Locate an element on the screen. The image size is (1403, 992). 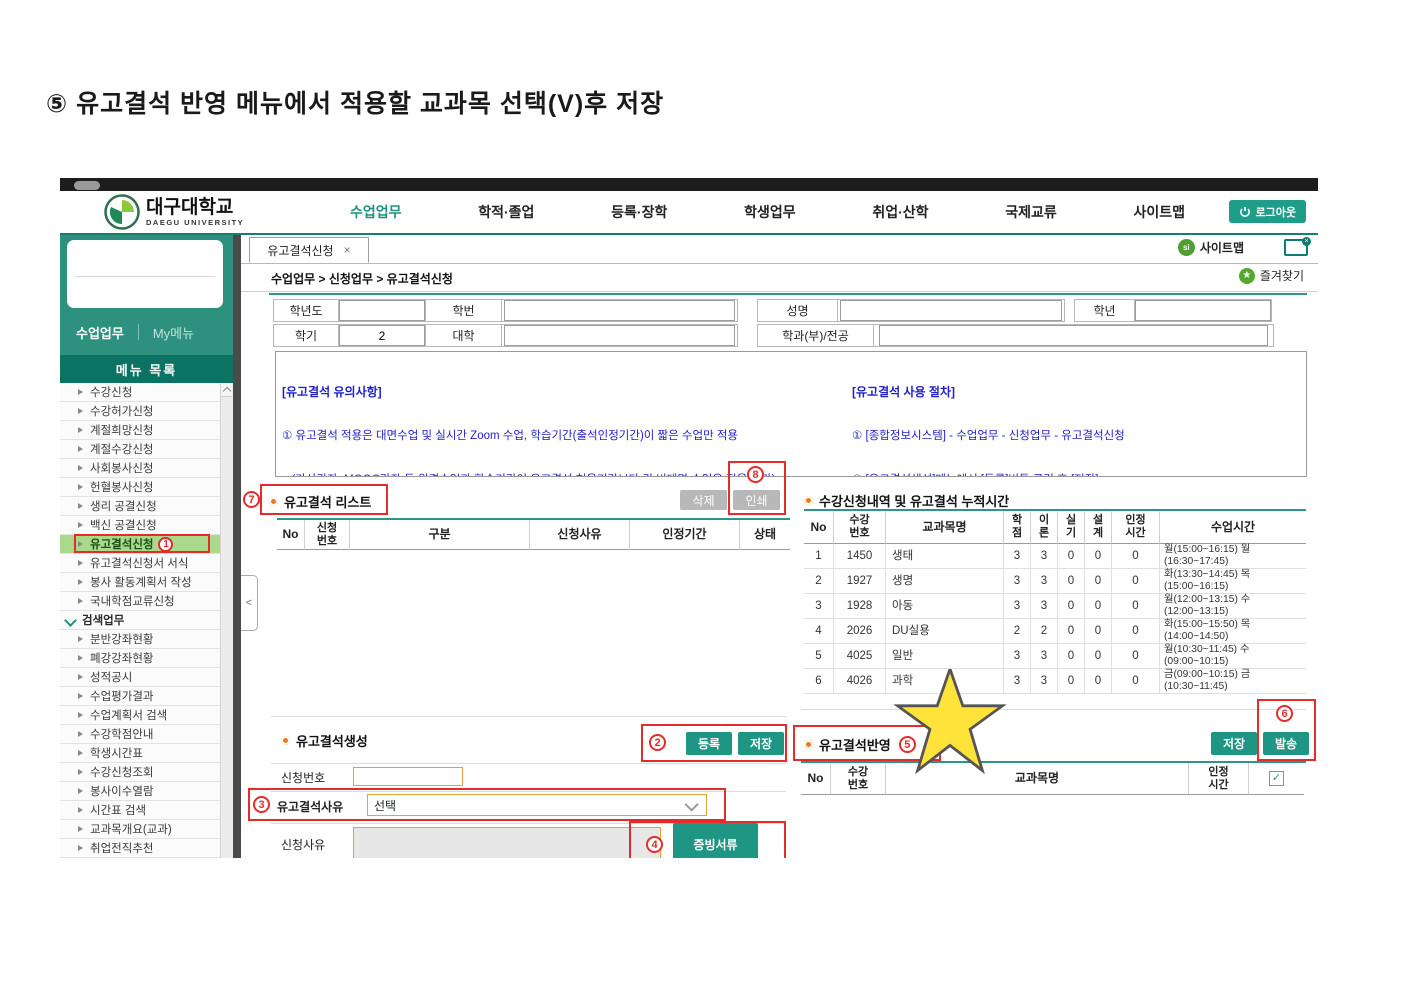
sidebar-item-credit-guide: 수강학점안내 is located at coordinates (146, 734).